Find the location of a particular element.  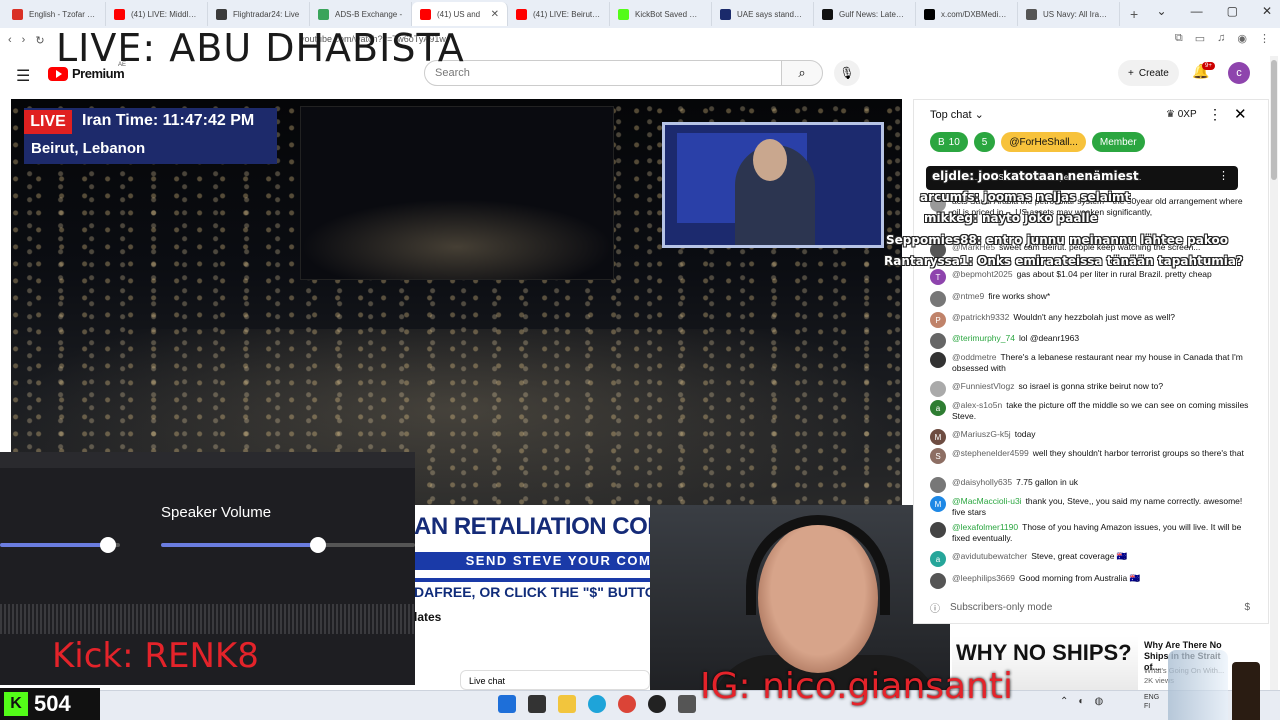

chat-author: @stephenelder4599 is located at coordinates (990, 453).